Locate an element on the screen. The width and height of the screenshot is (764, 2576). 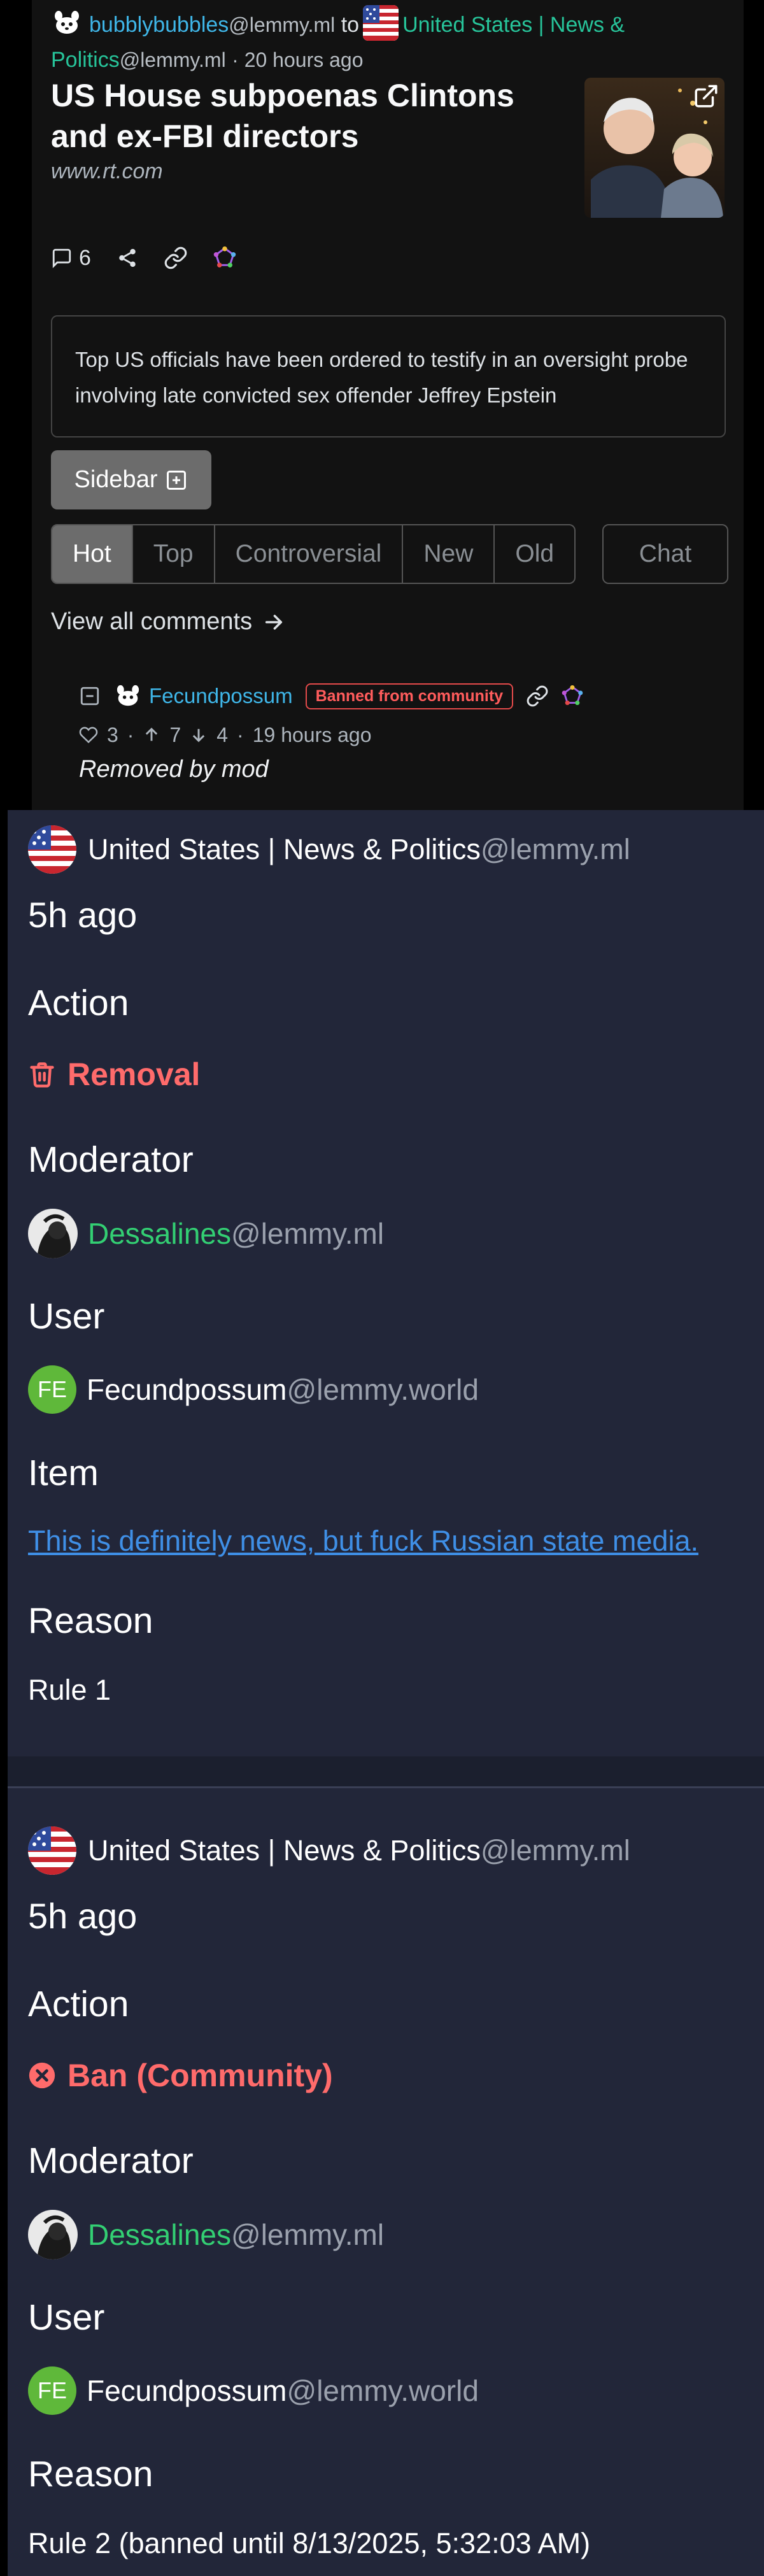
sort-top: Top is located at coordinates (174, 554).